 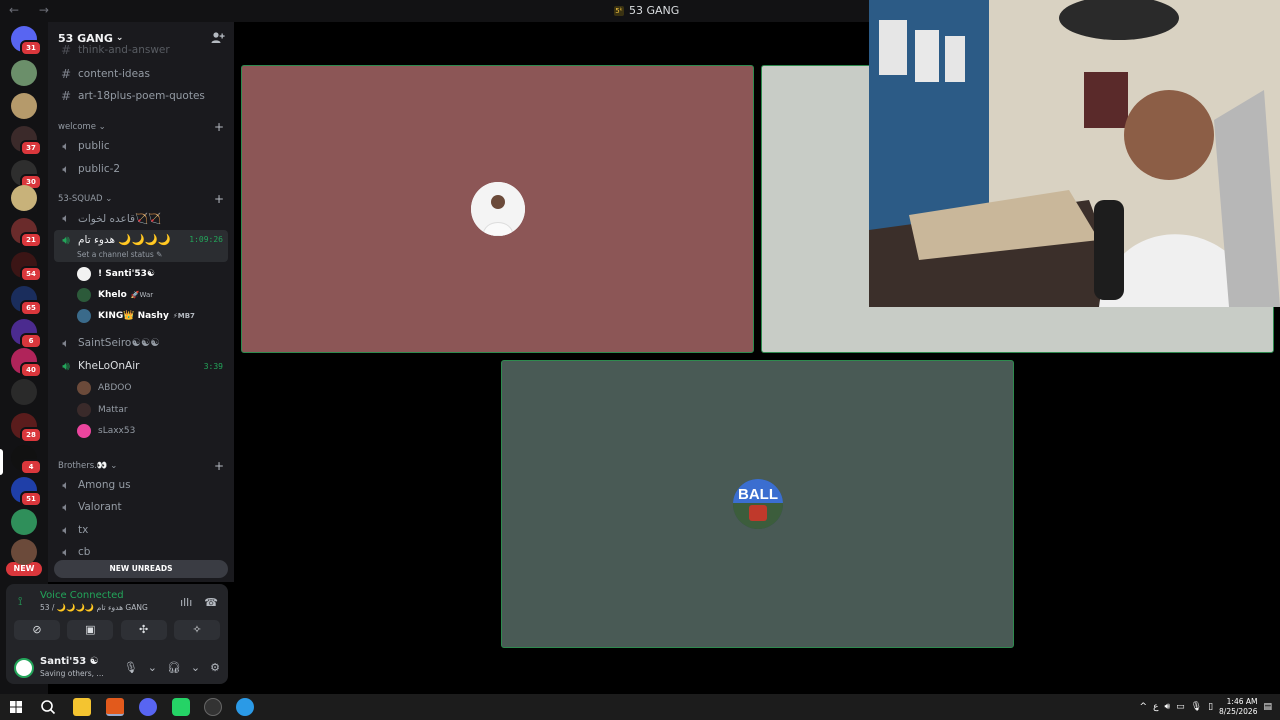 I want to click on obs-icon, so click(x=213, y=707).